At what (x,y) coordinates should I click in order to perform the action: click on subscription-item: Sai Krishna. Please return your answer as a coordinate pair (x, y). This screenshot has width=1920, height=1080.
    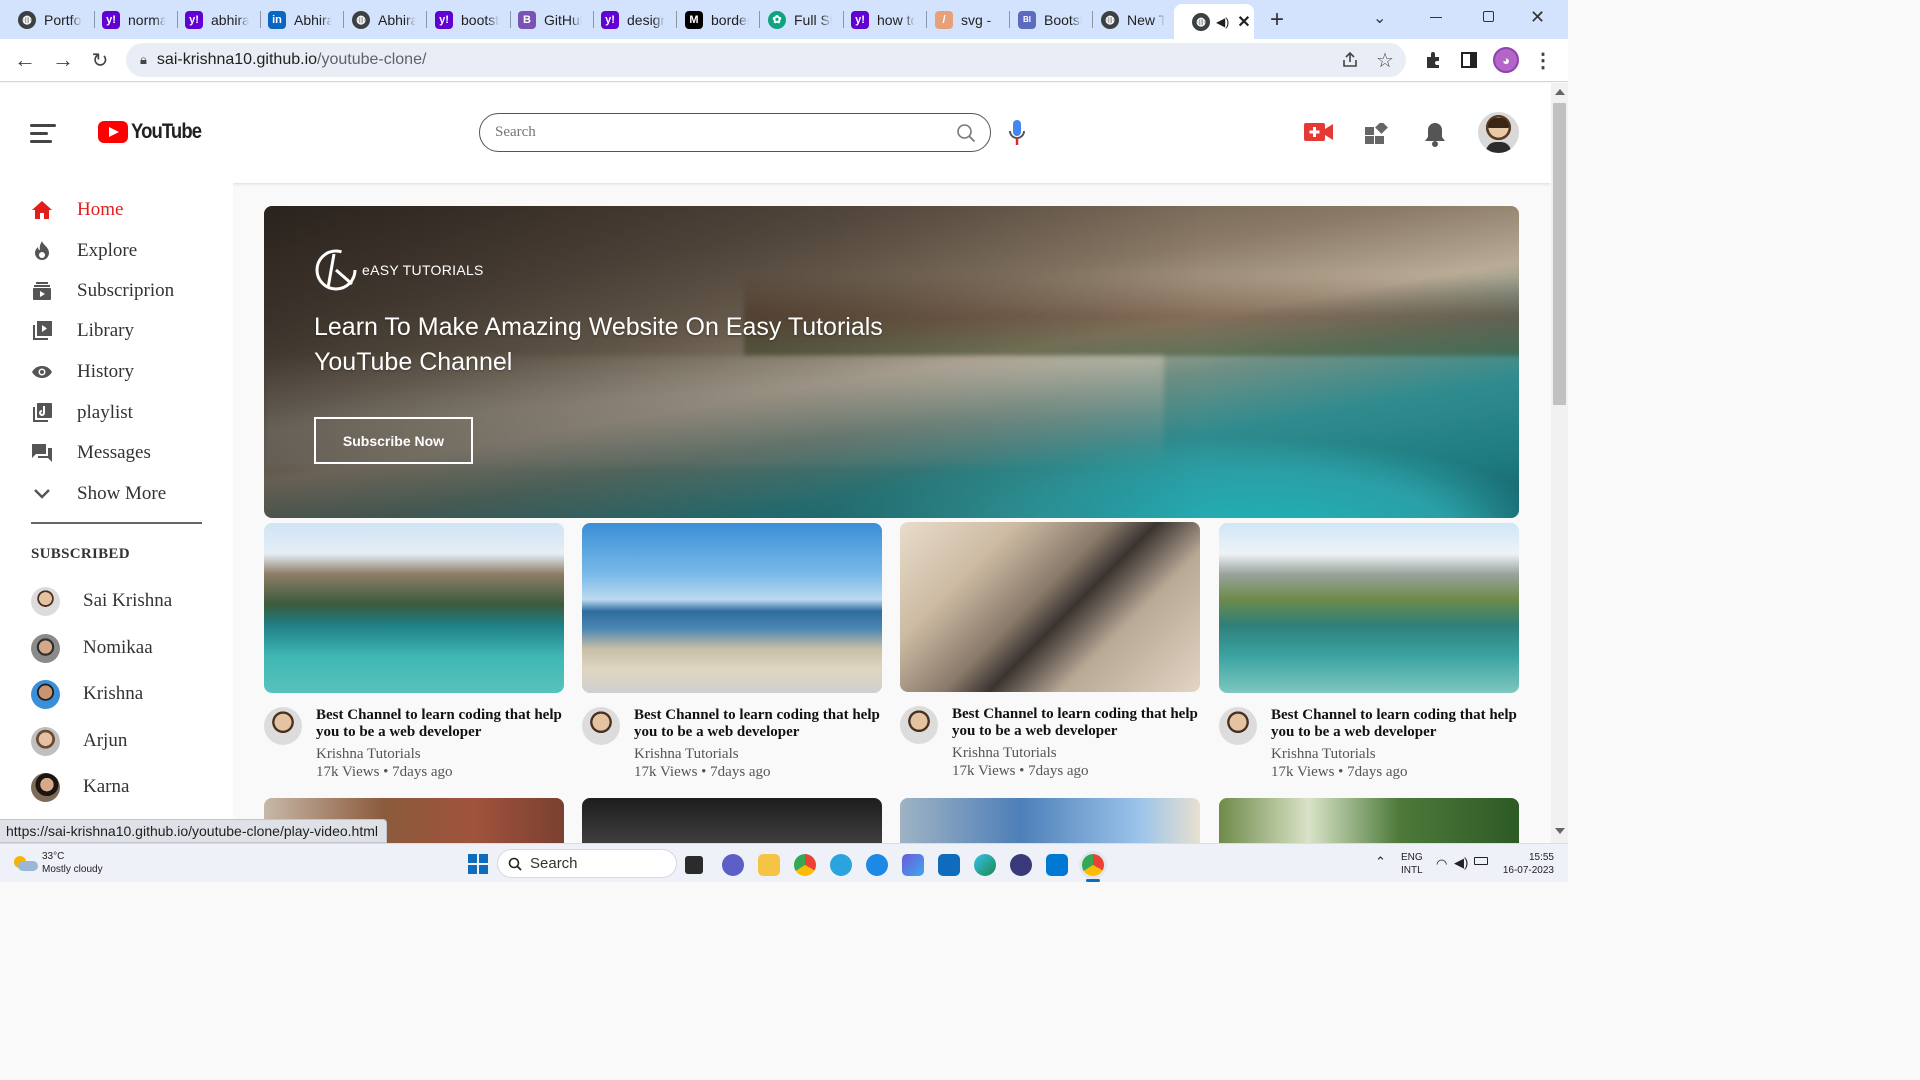
    Looking at the image, I should click on (101, 601).